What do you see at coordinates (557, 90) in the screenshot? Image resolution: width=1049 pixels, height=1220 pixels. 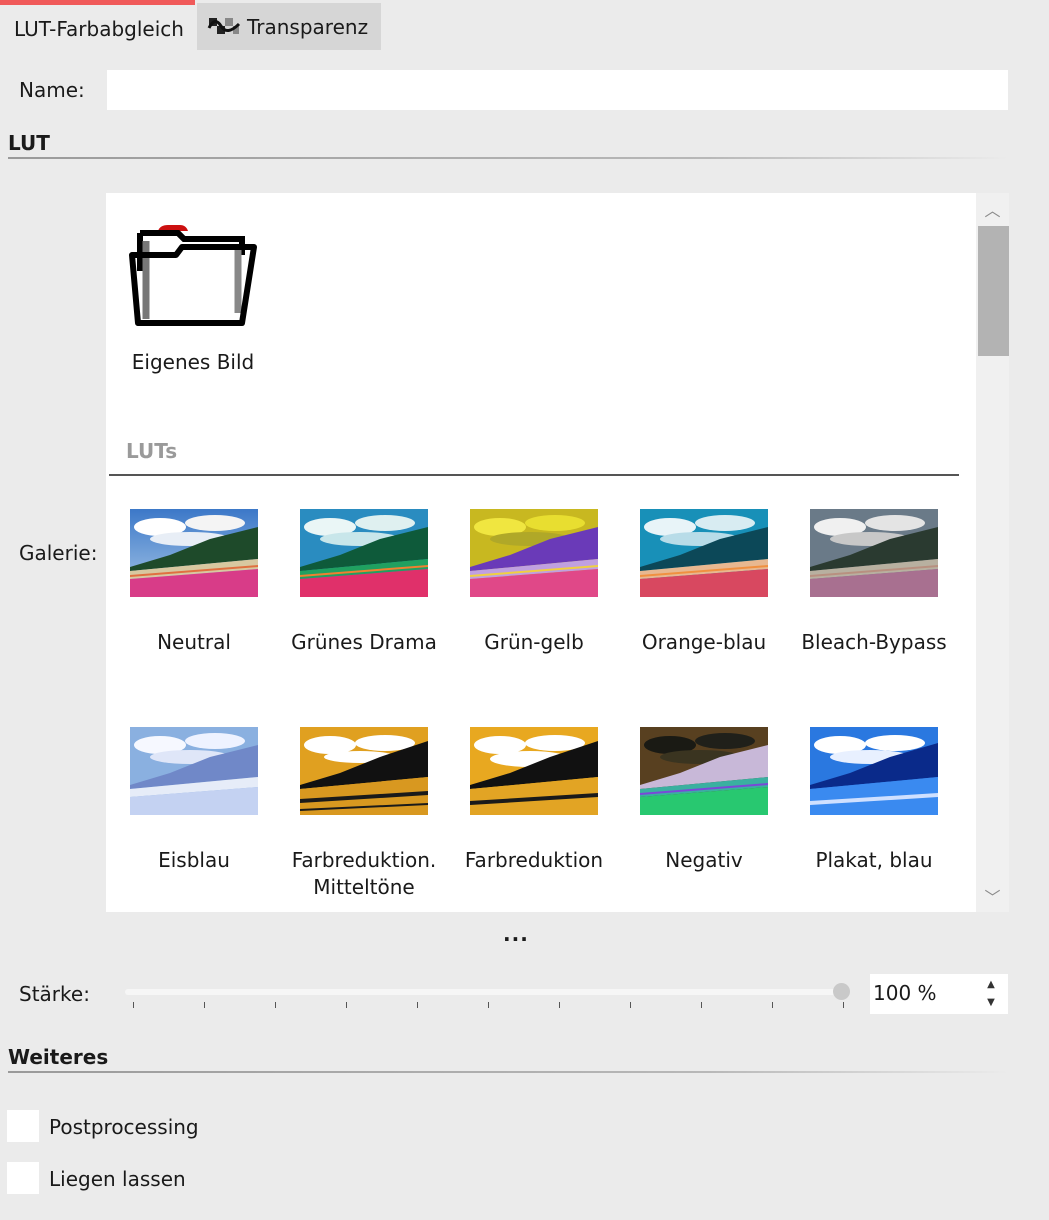 I see `name-input` at bounding box center [557, 90].